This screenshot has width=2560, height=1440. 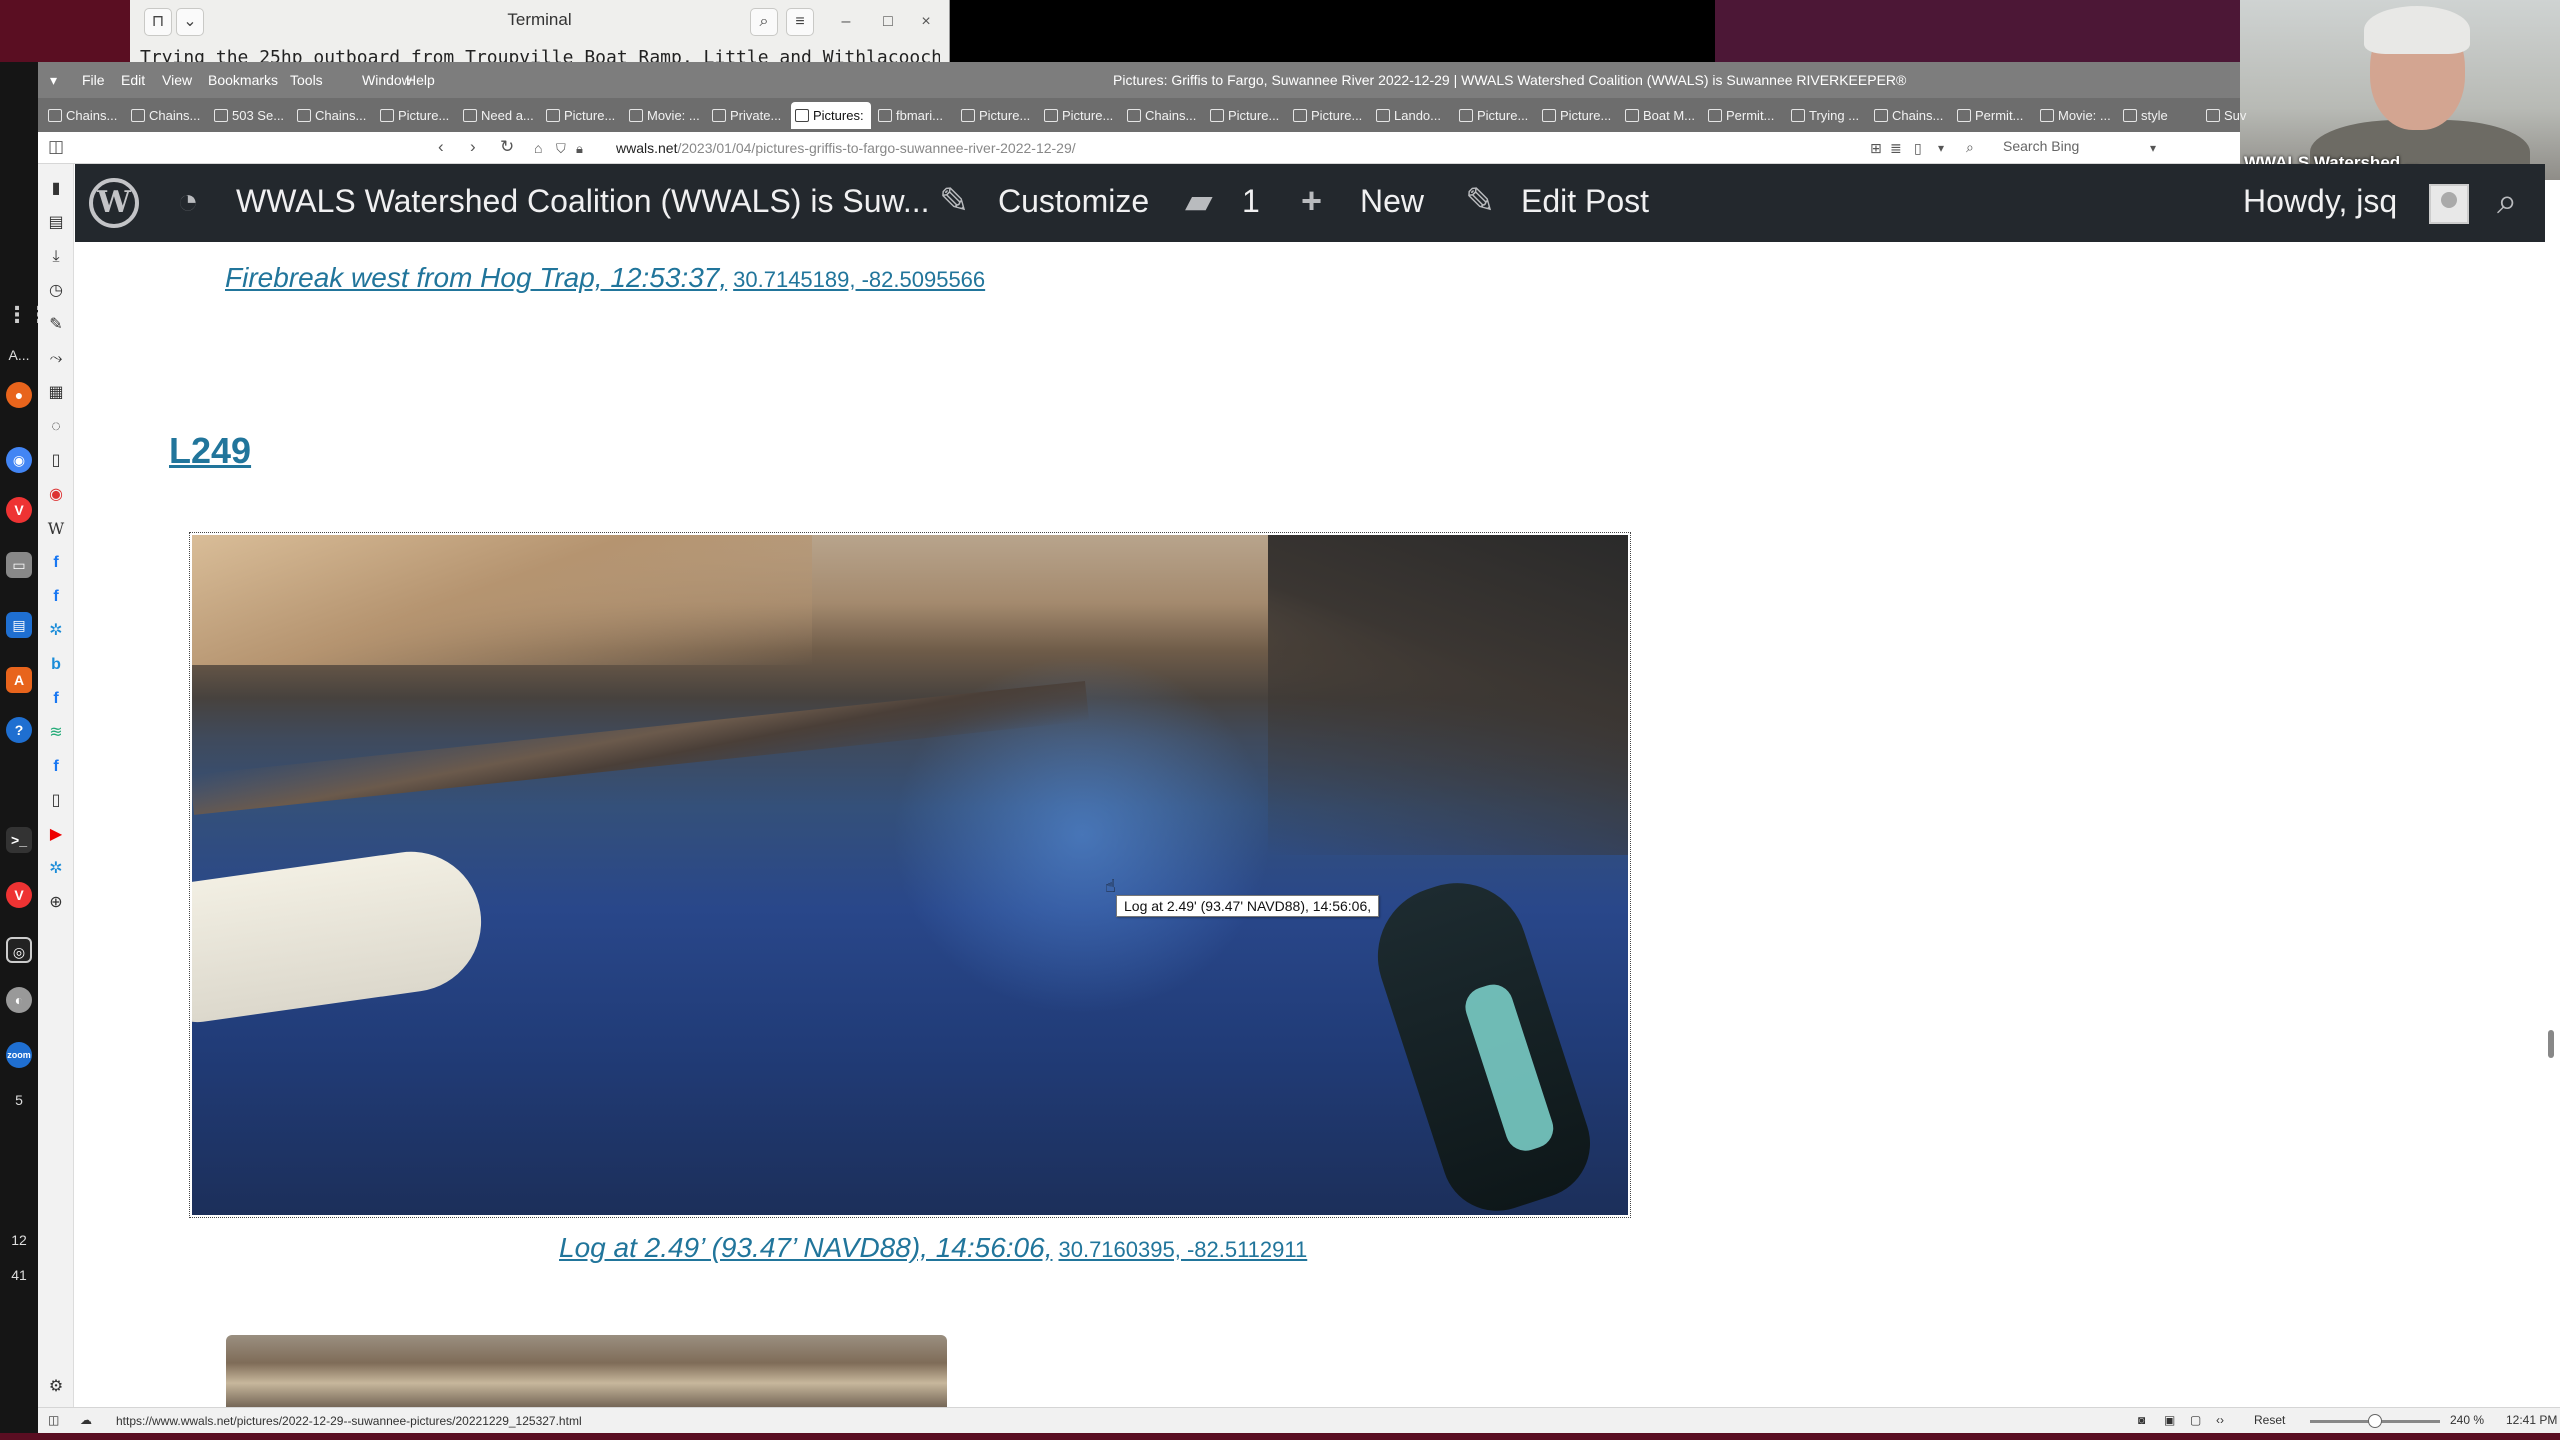 What do you see at coordinates (53, 80) in the screenshot?
I see `vivaldi-menu-icon: ▾` at bounding box center [53, 80].